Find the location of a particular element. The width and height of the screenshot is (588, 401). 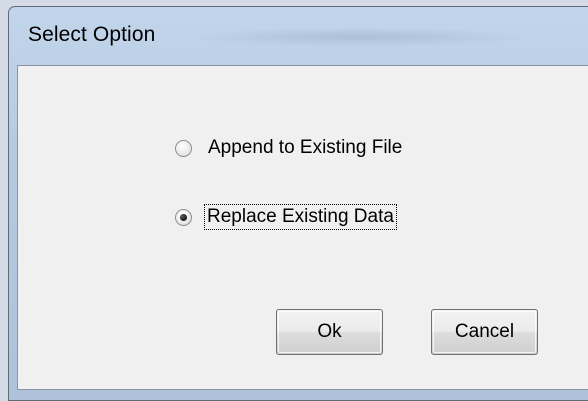

ok-button: Ok is located at coordinates (329, 332).